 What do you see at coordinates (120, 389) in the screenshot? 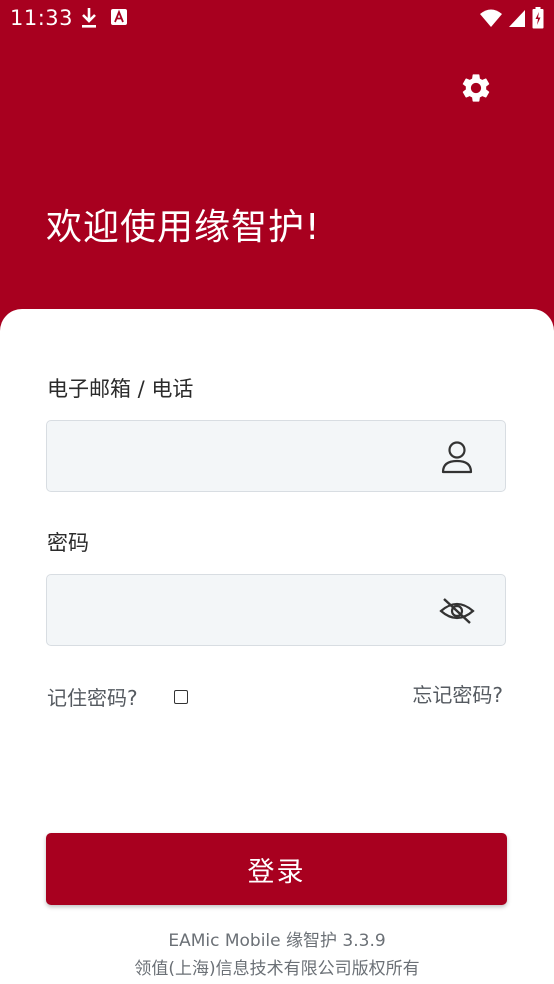
I see `account-label: 电子邮箱 / 电话` at bounding box center [120, 389].